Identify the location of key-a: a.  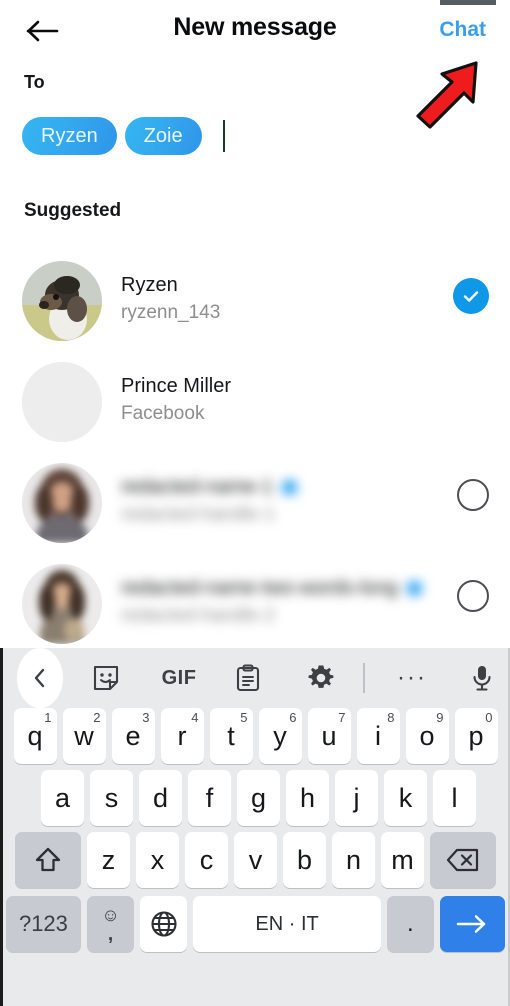
(62, 798).